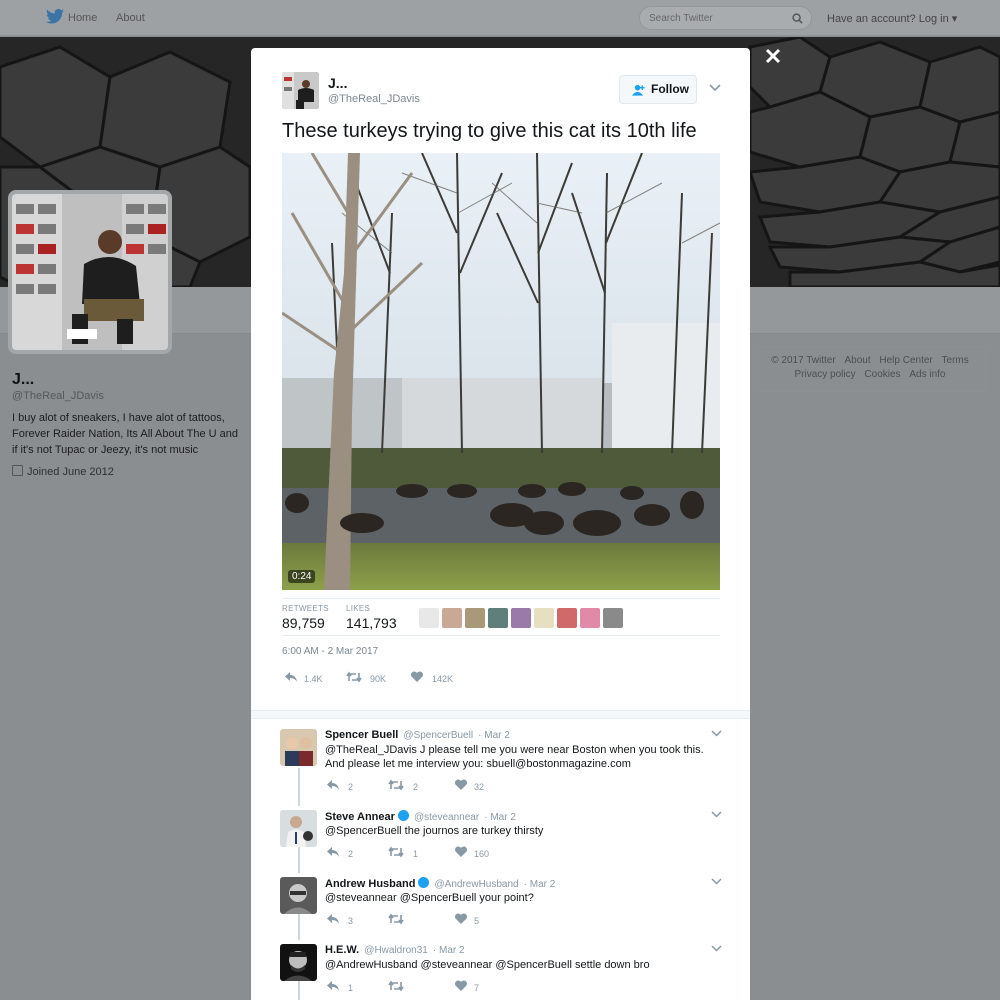  What do you see at coordinates (55, 16) in the screenshot?
I see `twitter-bird-icon` at bounding box center [55, 16].